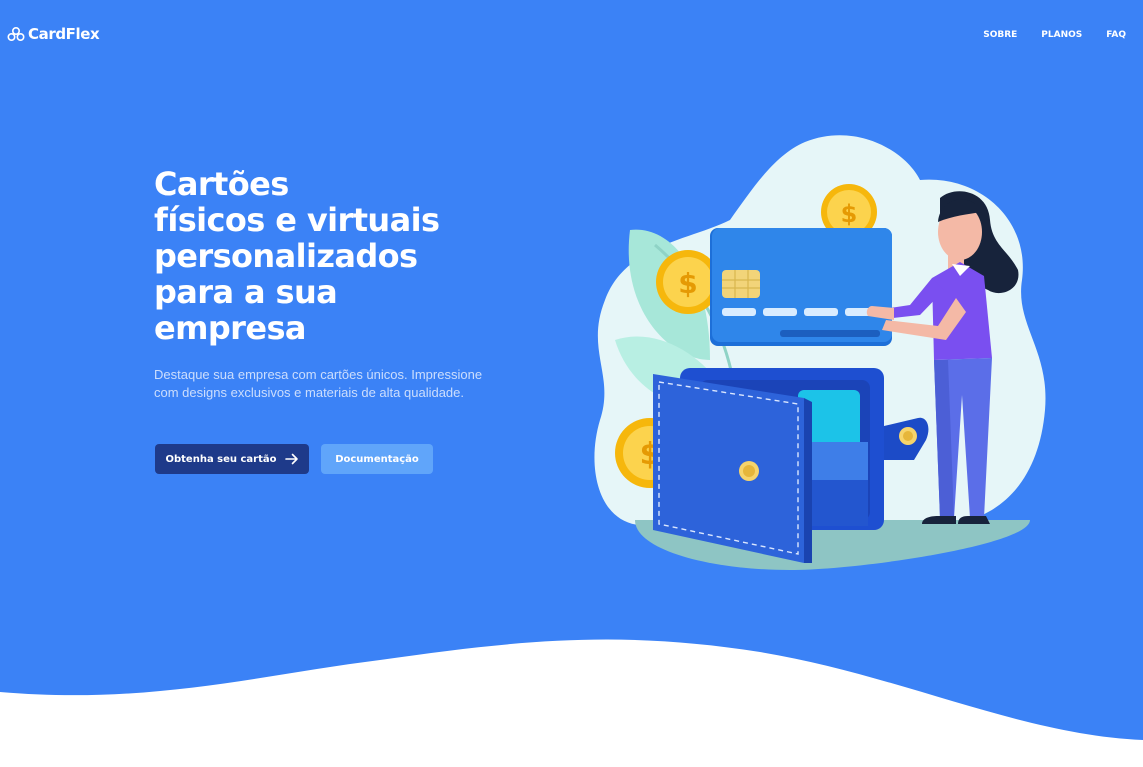  What do you see at coordinates (1116, 35) in the screenshot?
I see `nav-link-faq: FAQ` at bounding box center [1116, 35].